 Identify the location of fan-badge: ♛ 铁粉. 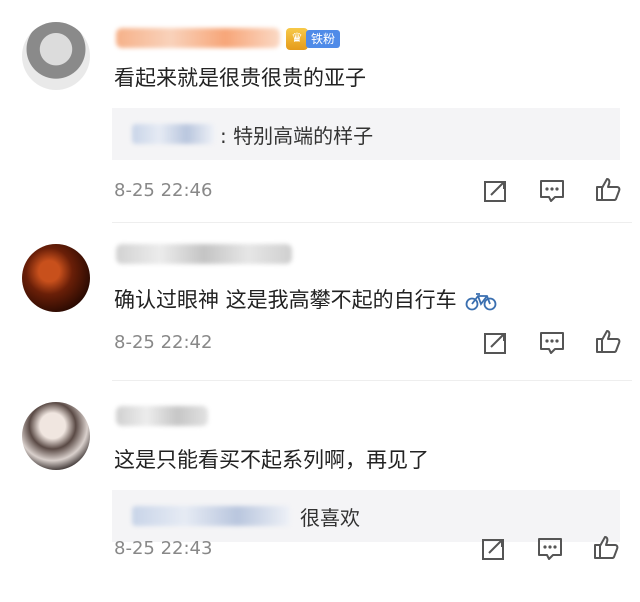
(313, 39).